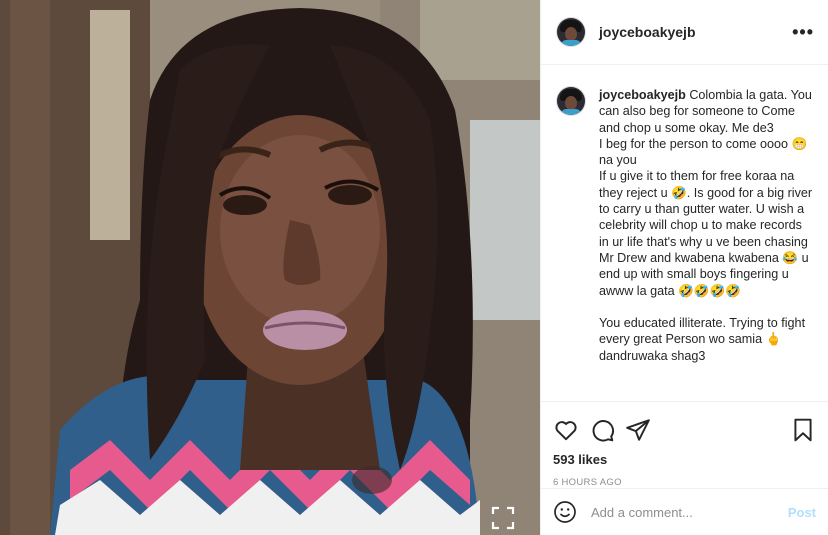 Image resolution: width=828 pixels, height=535 pixels. I want to click on comment-icon, so click(602, 430).